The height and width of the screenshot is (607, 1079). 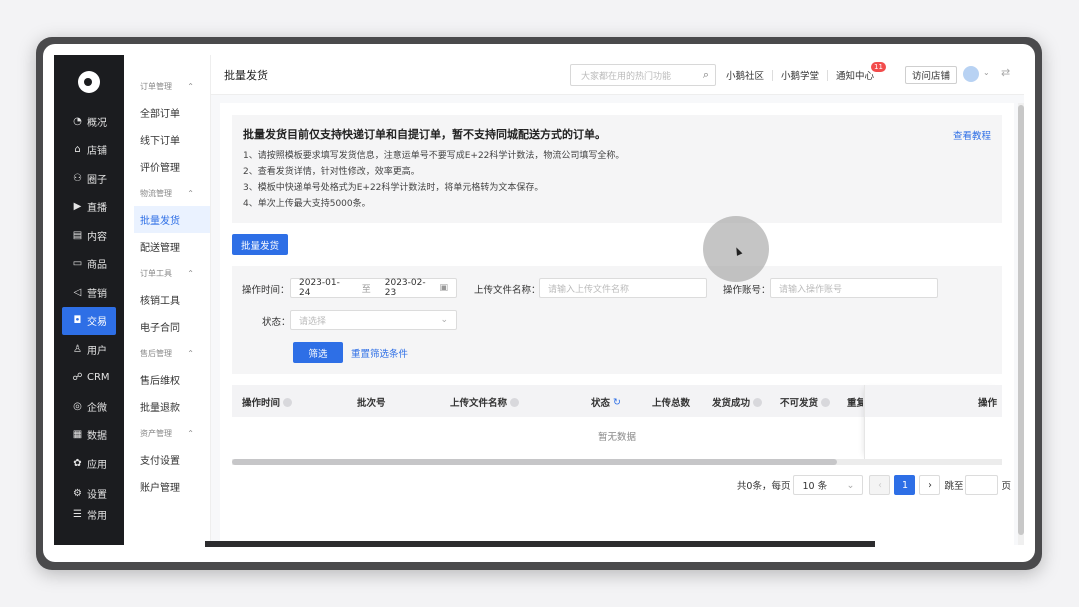 What do you see at coordinates (318, 352) in the screenshot?
I see `filter-button: 筛选` at bounding box center [318, 352].